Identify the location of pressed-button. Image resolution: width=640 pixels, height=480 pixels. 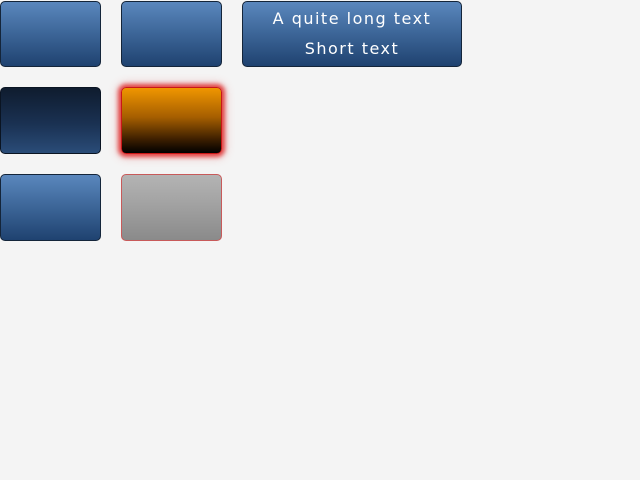
(50, 120).